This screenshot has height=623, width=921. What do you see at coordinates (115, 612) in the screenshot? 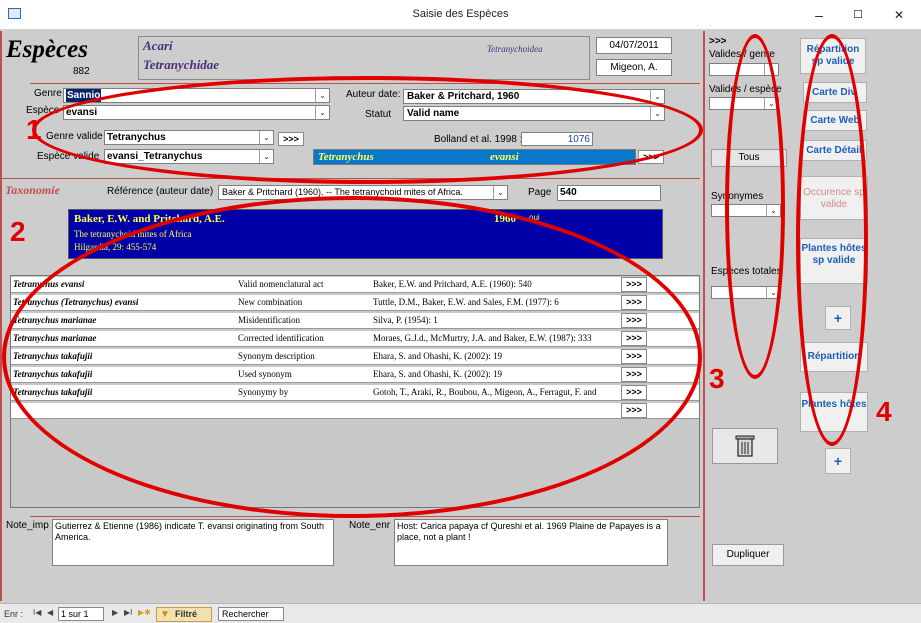
I see `next-record-icon: ▶` at bounding box center [115, 612].